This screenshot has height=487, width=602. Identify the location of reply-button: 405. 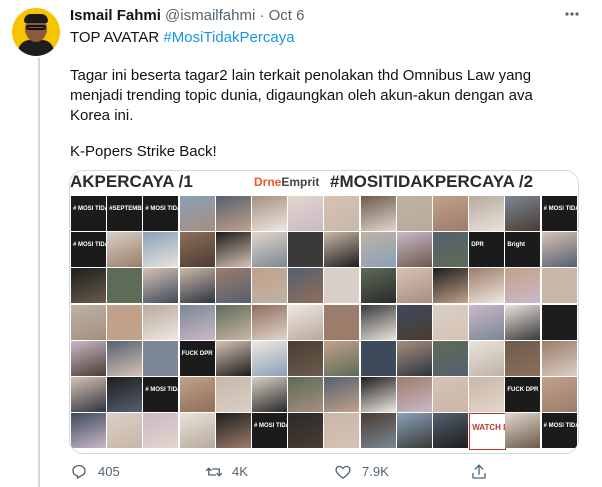
(100, 472).